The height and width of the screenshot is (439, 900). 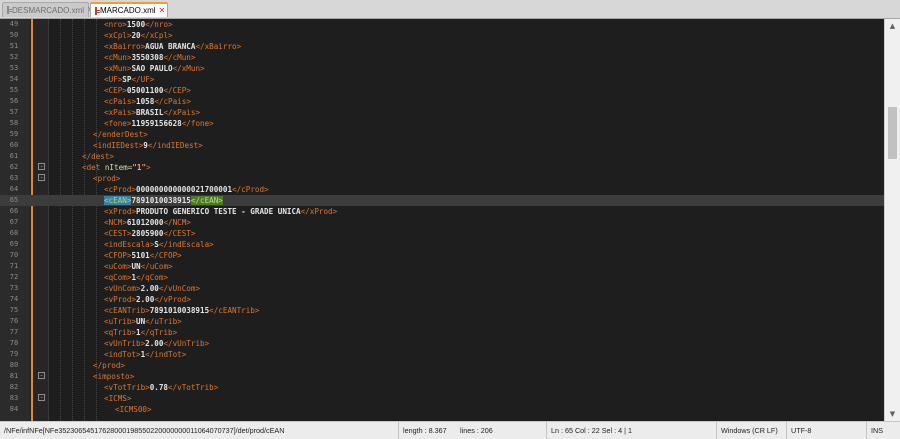 What do you see at coordinates (442, 387) in the screenshot?
I see `code-line: 82 <vTotTrib>0.78</vTotTrib>` at bounding box center [442, 387].